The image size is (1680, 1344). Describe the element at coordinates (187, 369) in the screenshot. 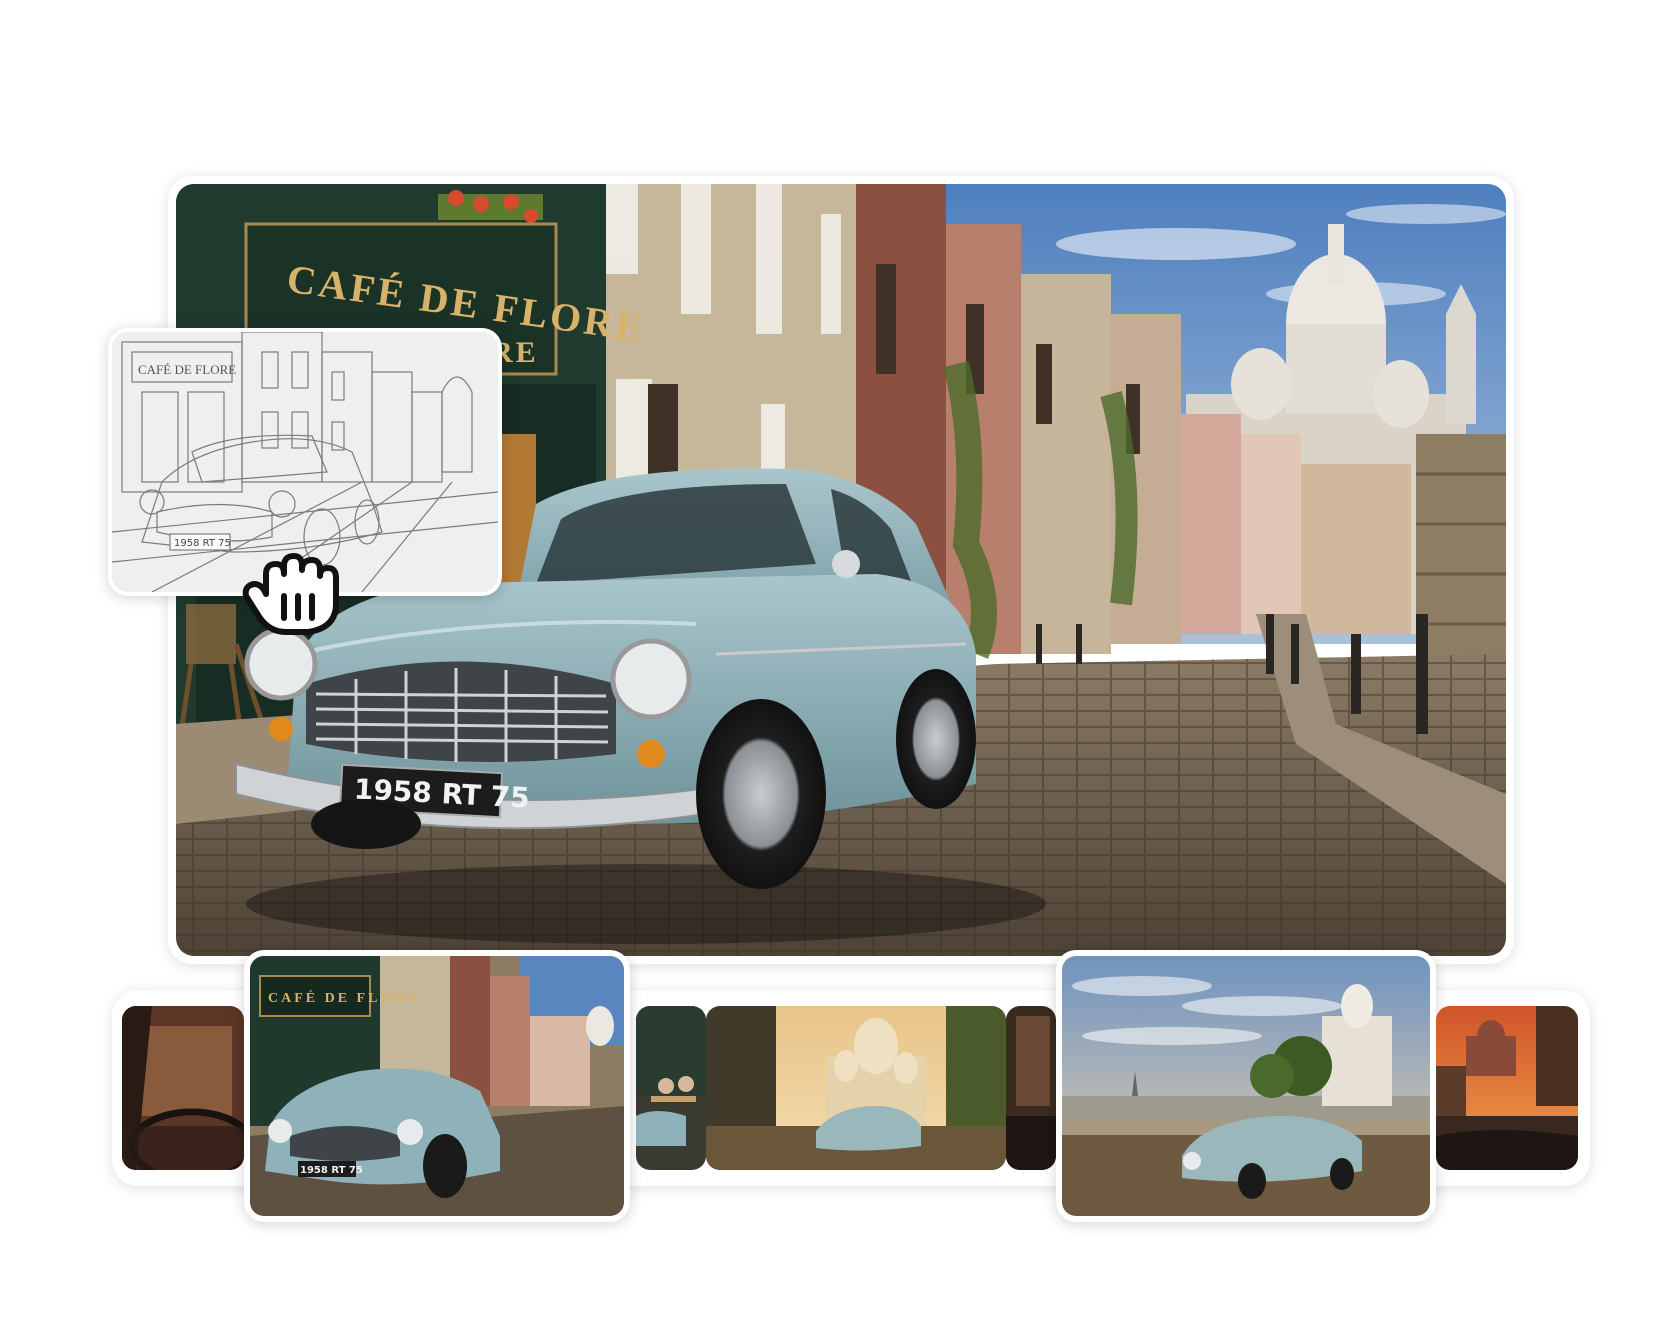

I see `sketch-cafe-sign: CAFÉ DE FLORE` at that location.